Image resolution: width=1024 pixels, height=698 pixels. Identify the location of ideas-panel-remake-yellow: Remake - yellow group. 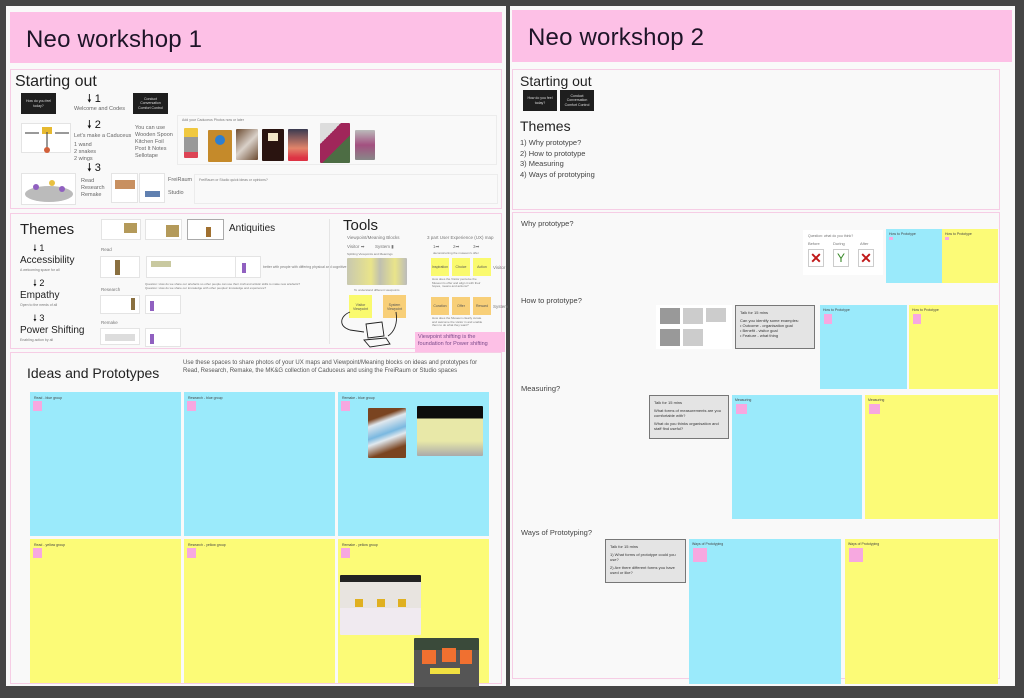
(413, 613).